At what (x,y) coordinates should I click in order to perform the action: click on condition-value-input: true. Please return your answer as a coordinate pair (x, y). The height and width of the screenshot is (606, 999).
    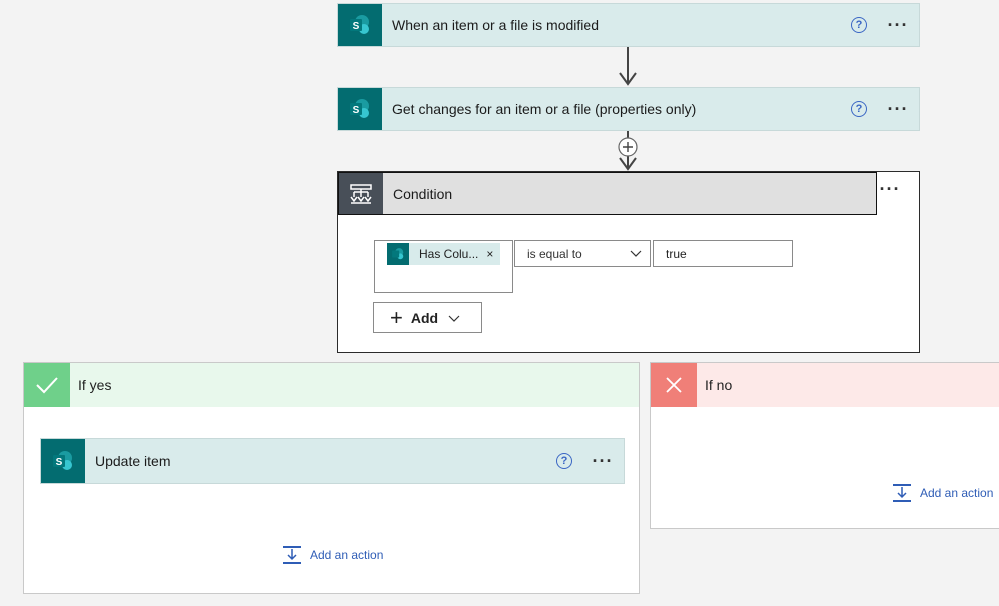
    Looking at the image, I should click on (723, 253).